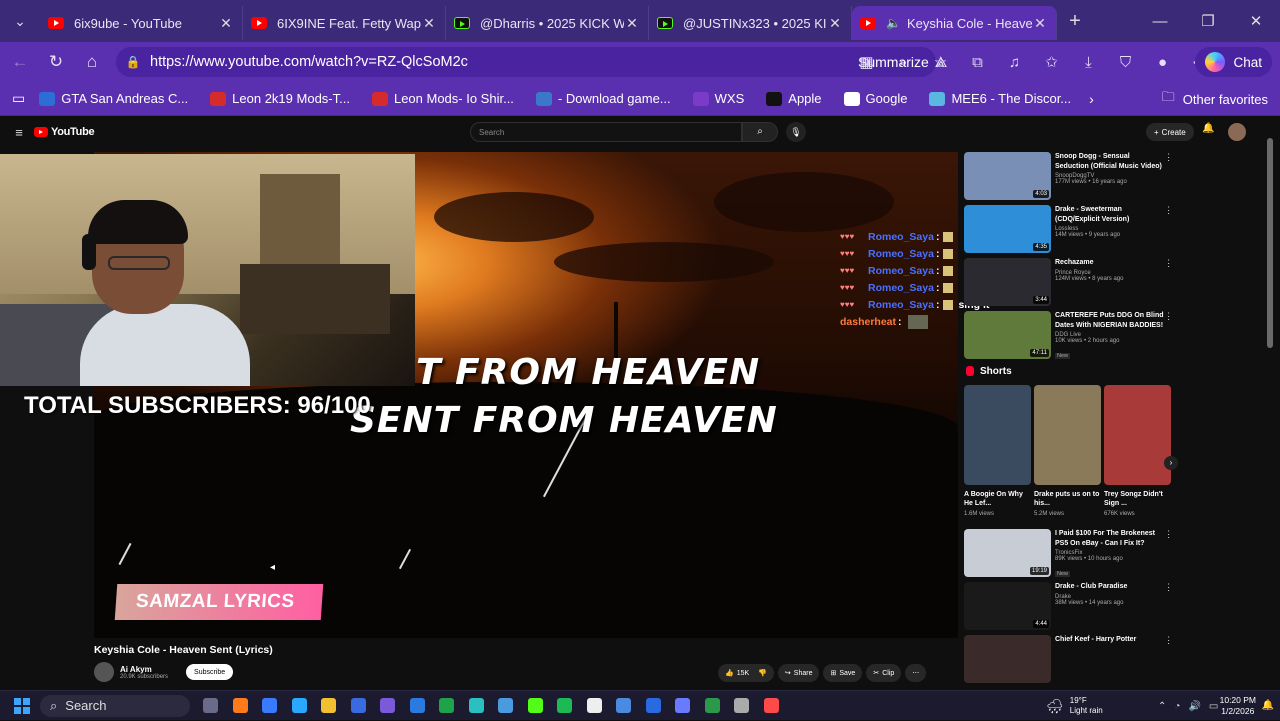 The width and height of the screenshot is (1280, 721). Describe the element at coordinates (1091, 99) in the screenshot. I see `chevron-right-icon: ›` at that location.